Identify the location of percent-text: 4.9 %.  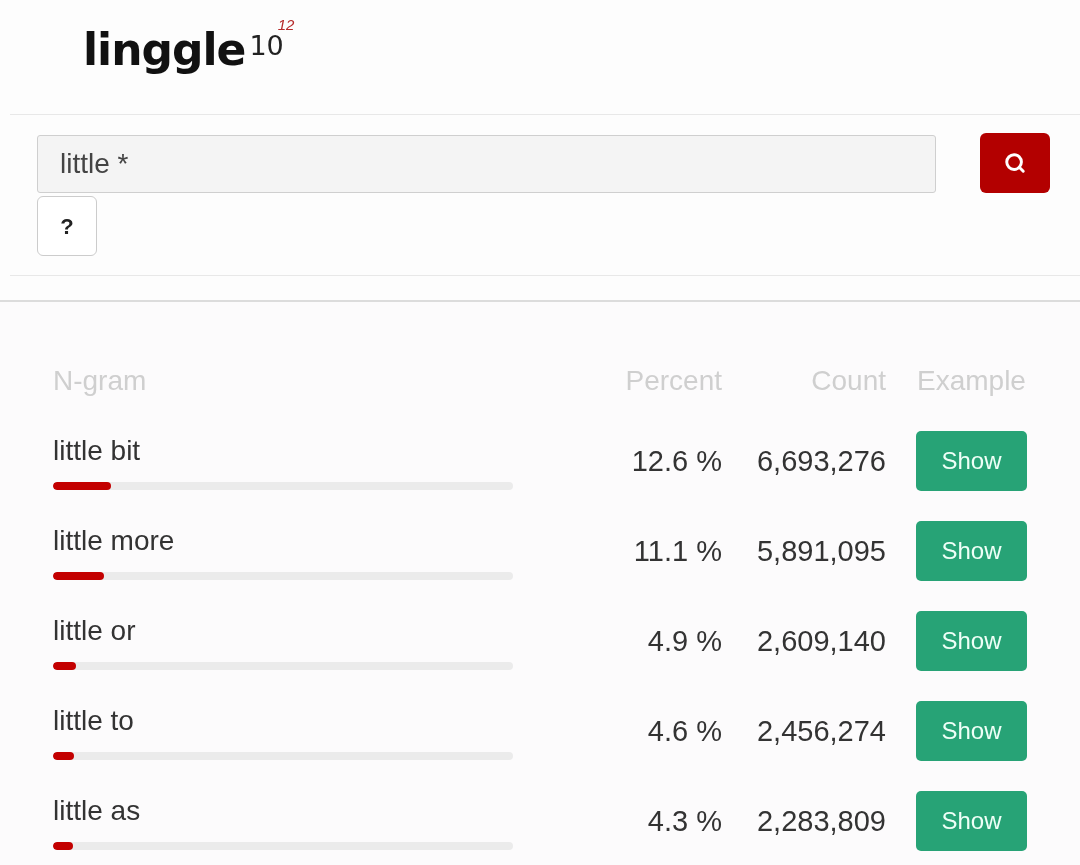
(684, 641).